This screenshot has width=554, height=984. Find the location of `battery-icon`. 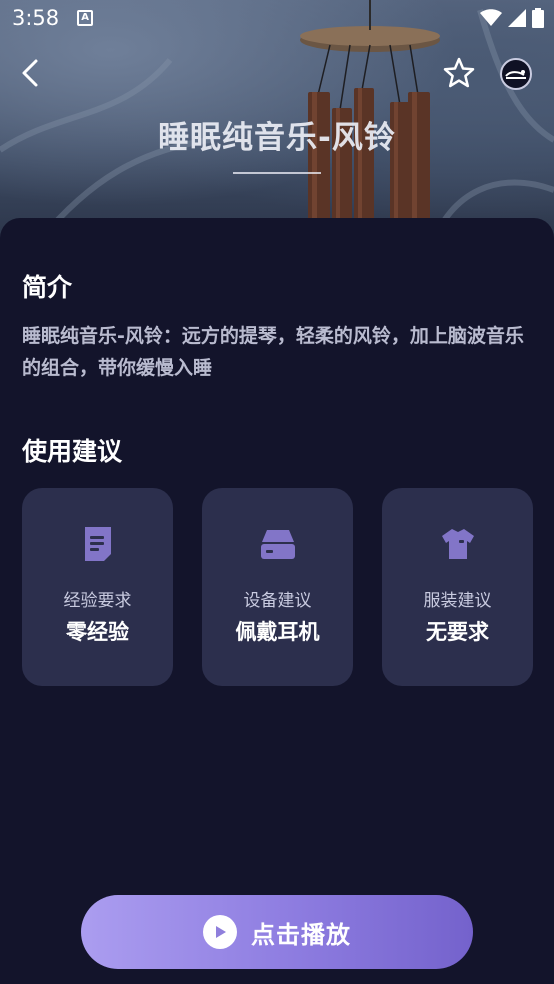

battery-icon is located at coordinates (538, 18).